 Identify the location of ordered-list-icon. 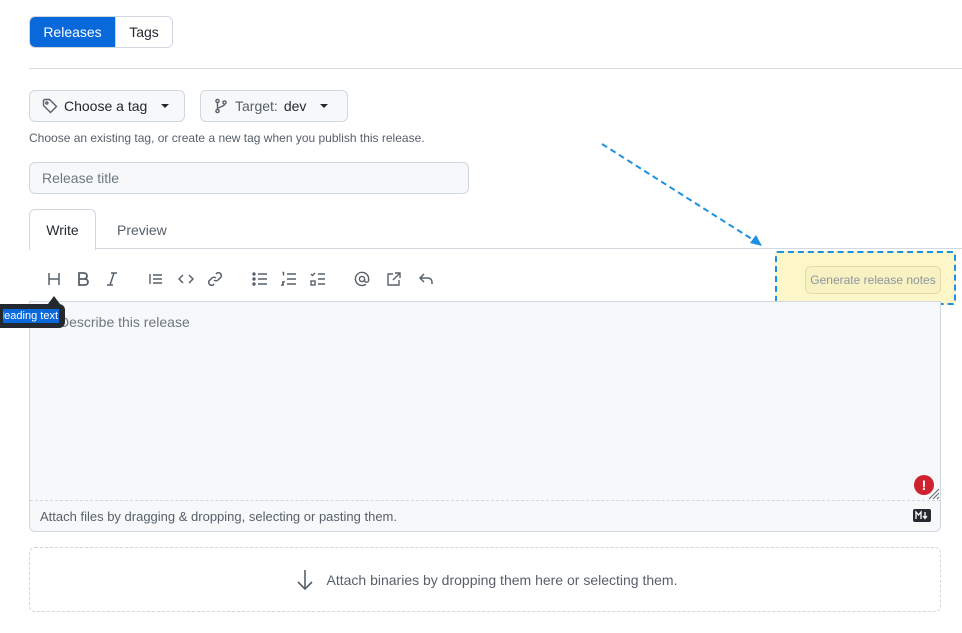
(289, 279).